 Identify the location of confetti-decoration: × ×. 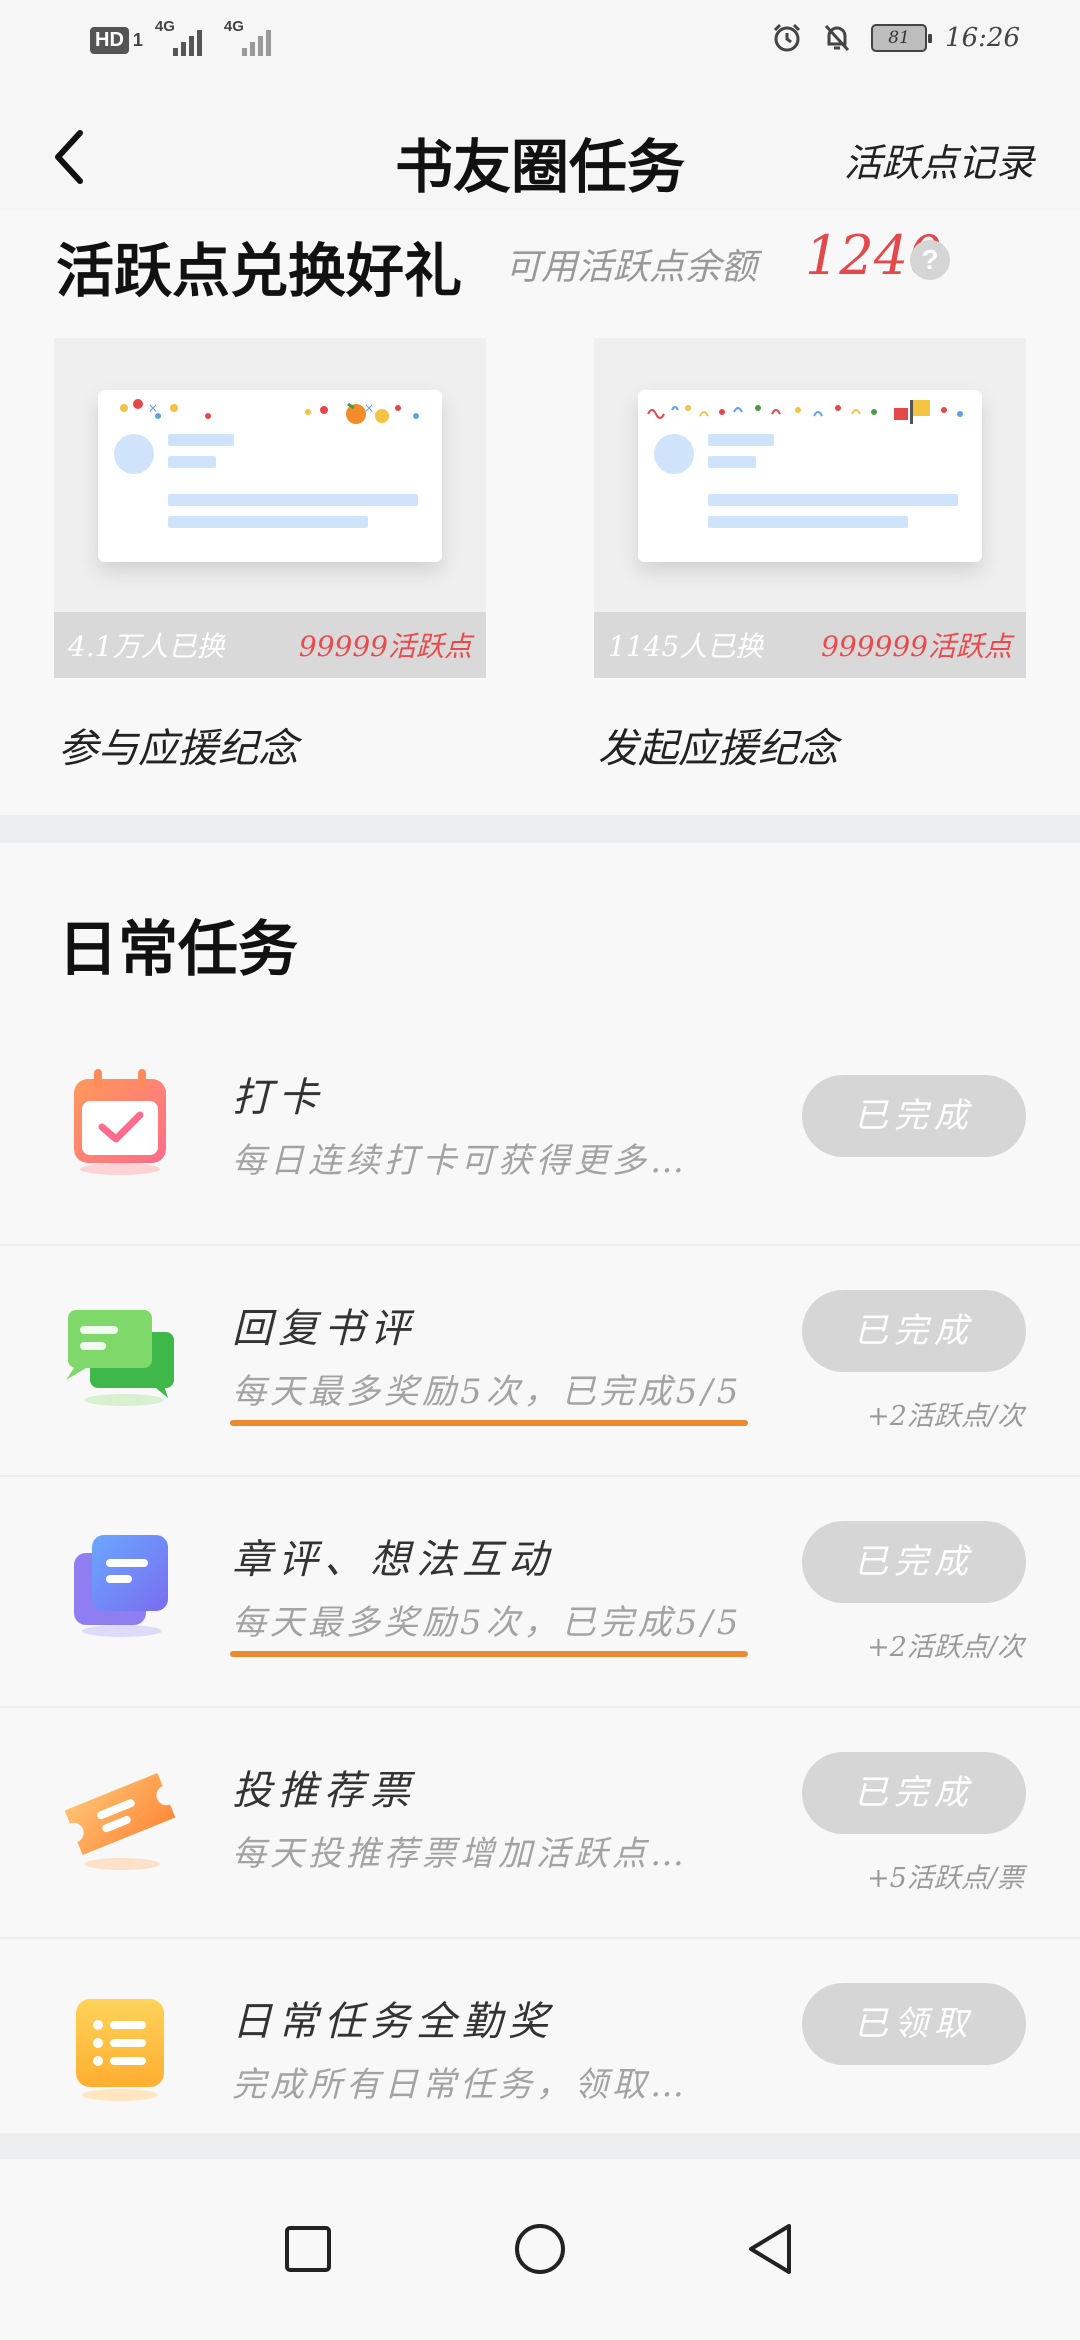
(269, 411).